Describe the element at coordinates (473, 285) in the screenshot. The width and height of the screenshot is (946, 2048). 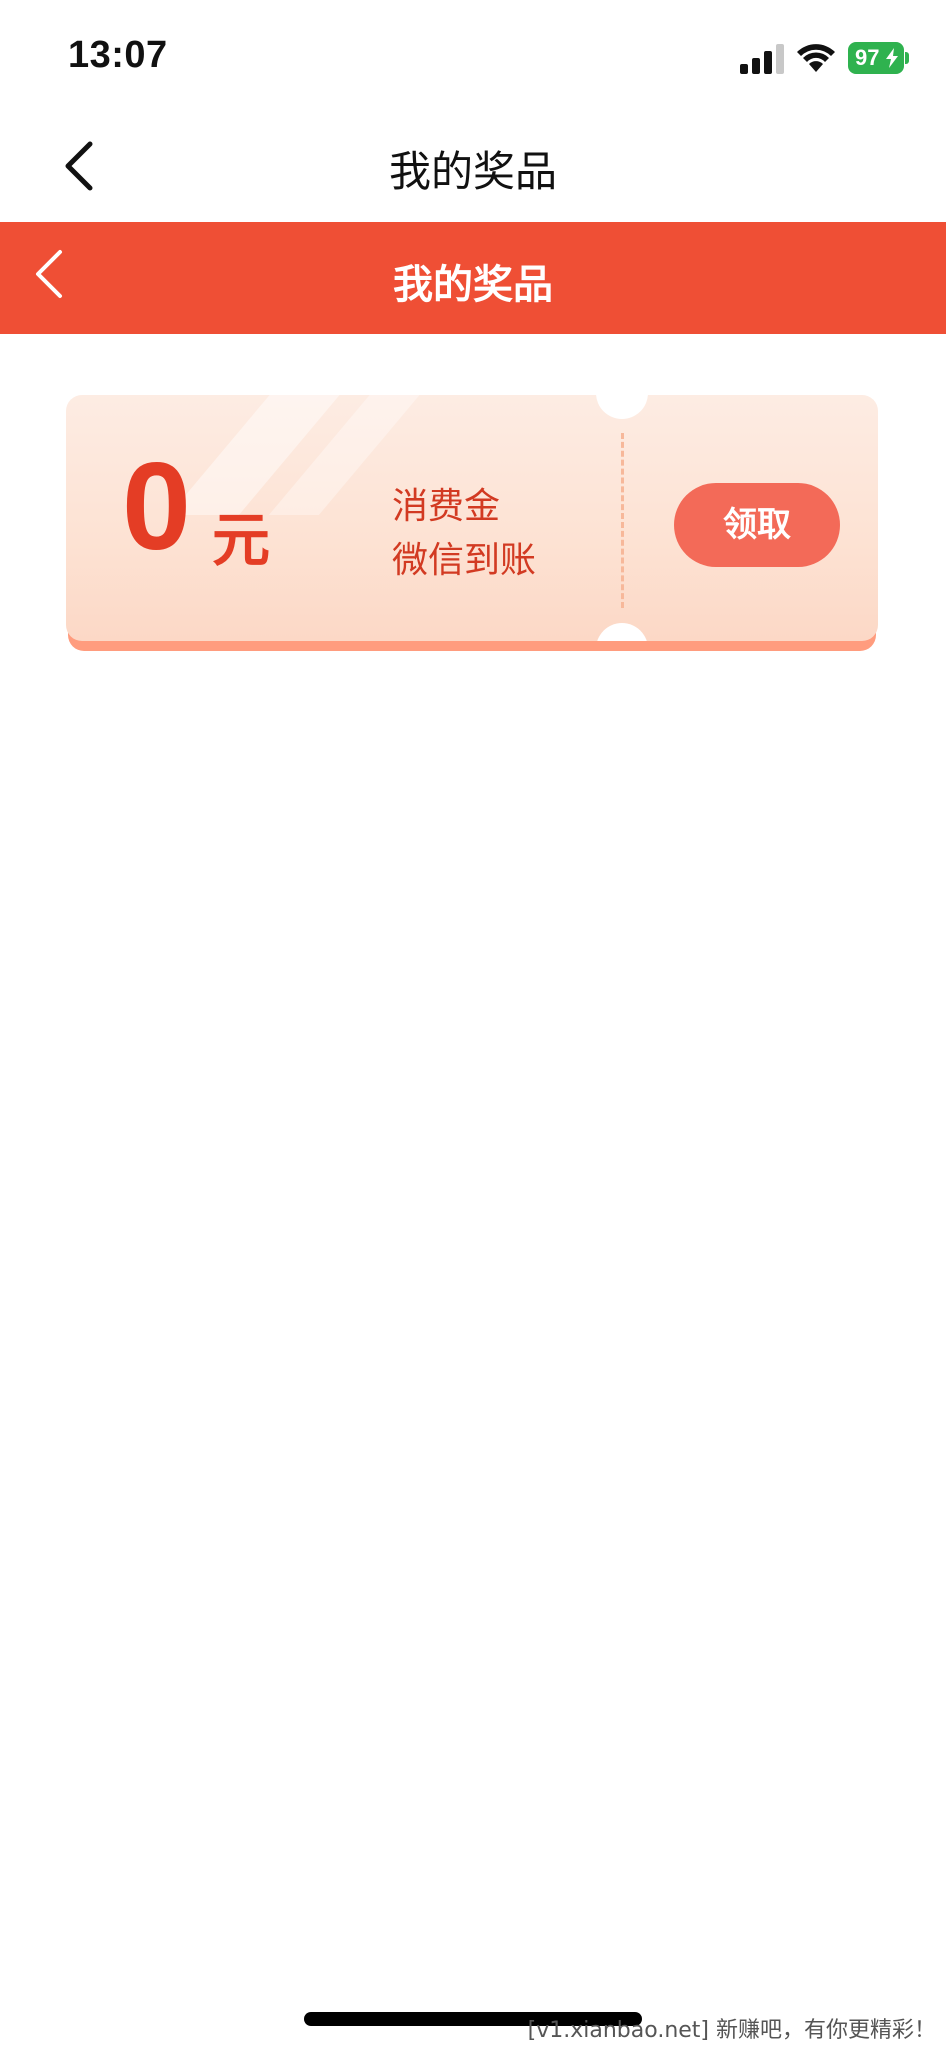
I see `header-title: 我的奖品` at that location.